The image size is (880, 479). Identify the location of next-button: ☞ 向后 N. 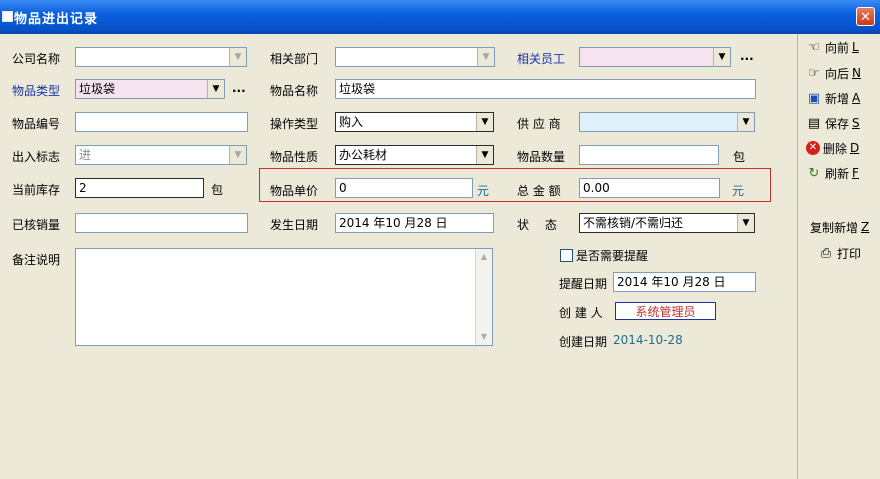
(833, 73).